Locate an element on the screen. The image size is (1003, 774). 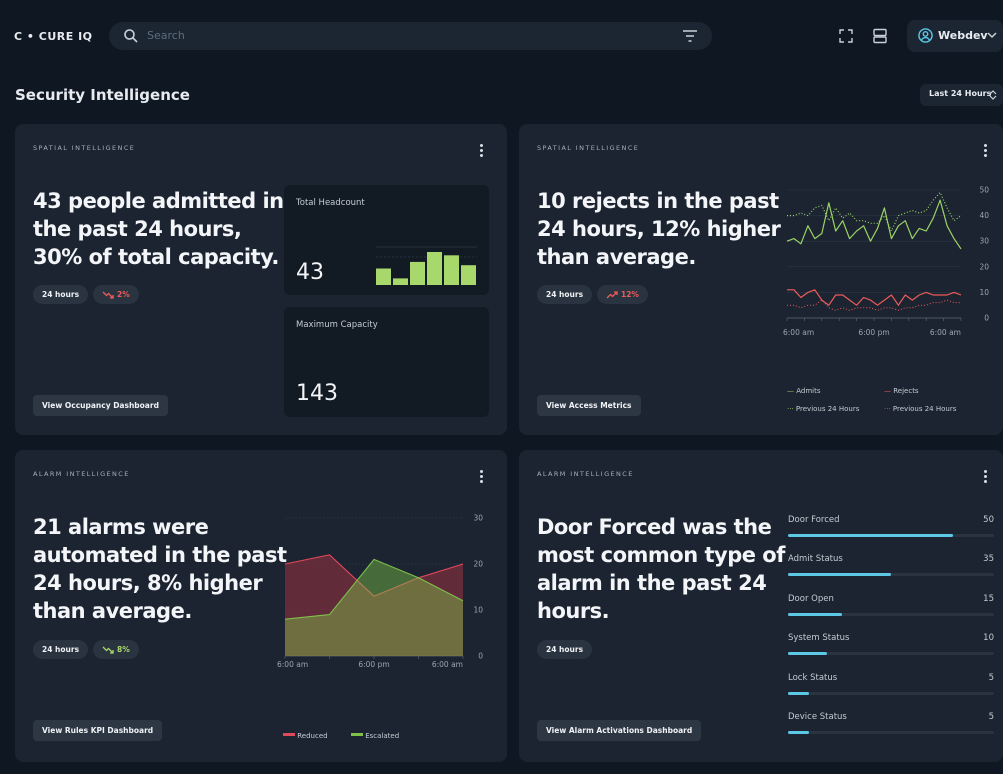
headline-line: 24 hours, 12% higher is located at coordinates (659, 229).